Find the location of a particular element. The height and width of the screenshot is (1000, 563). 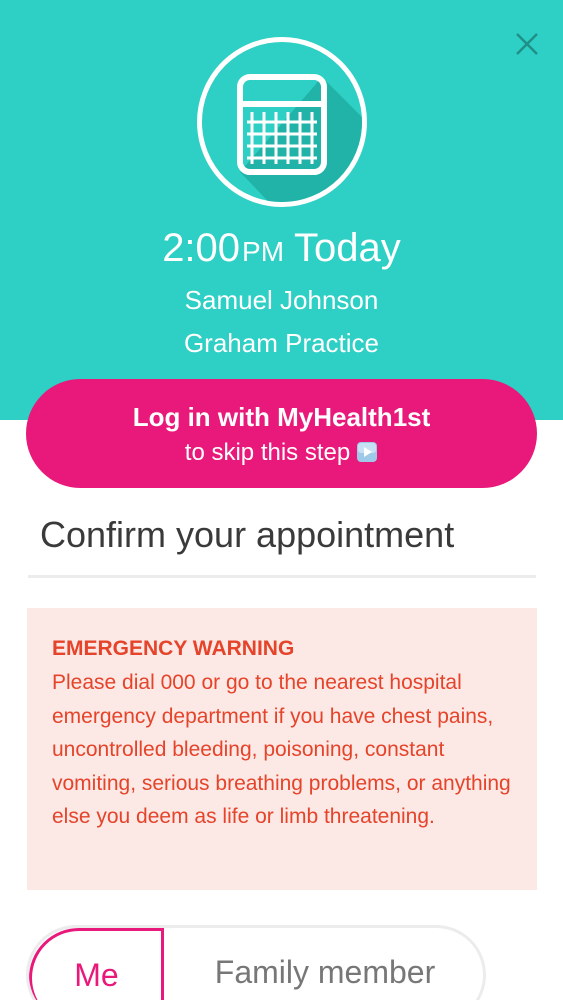

login-main-label: Log in with MyHealth1st is located at coordinates (281, 417).